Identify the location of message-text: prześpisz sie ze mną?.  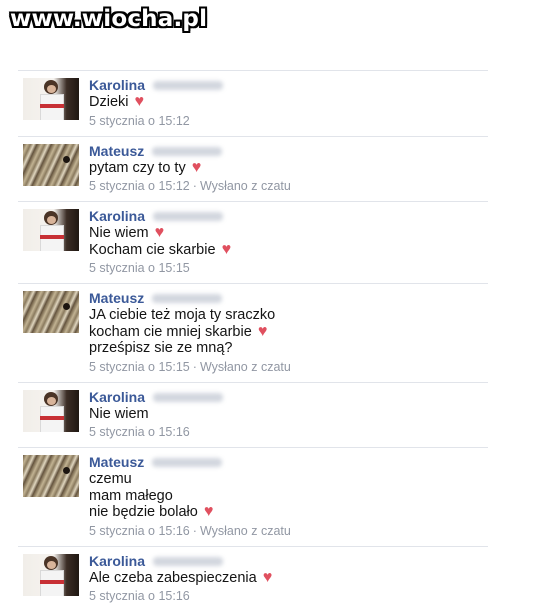
(160, 348).